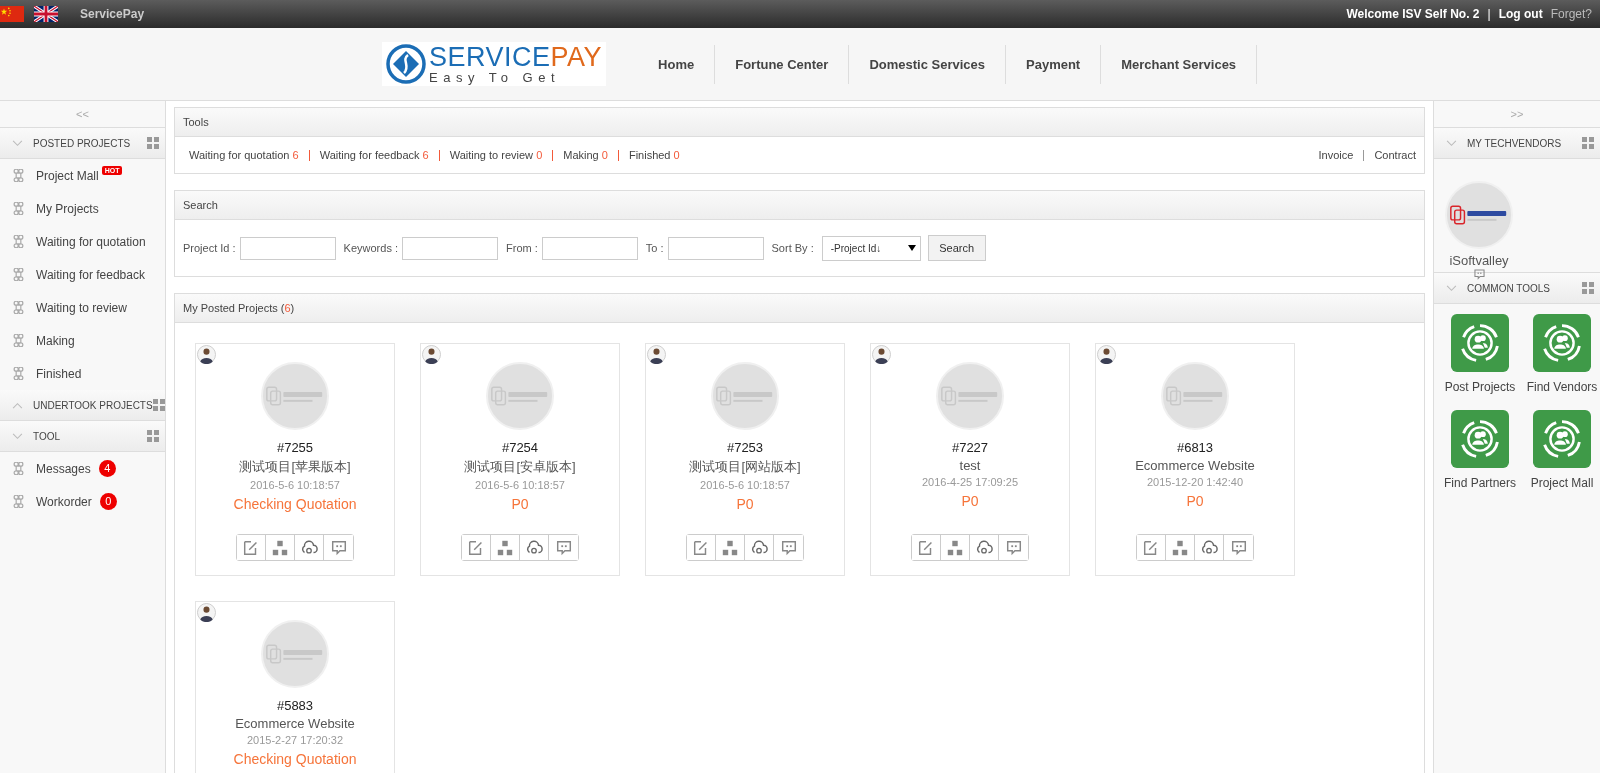  I want to click on sidebar-item: Waiting for feedback, so click(90, 274).